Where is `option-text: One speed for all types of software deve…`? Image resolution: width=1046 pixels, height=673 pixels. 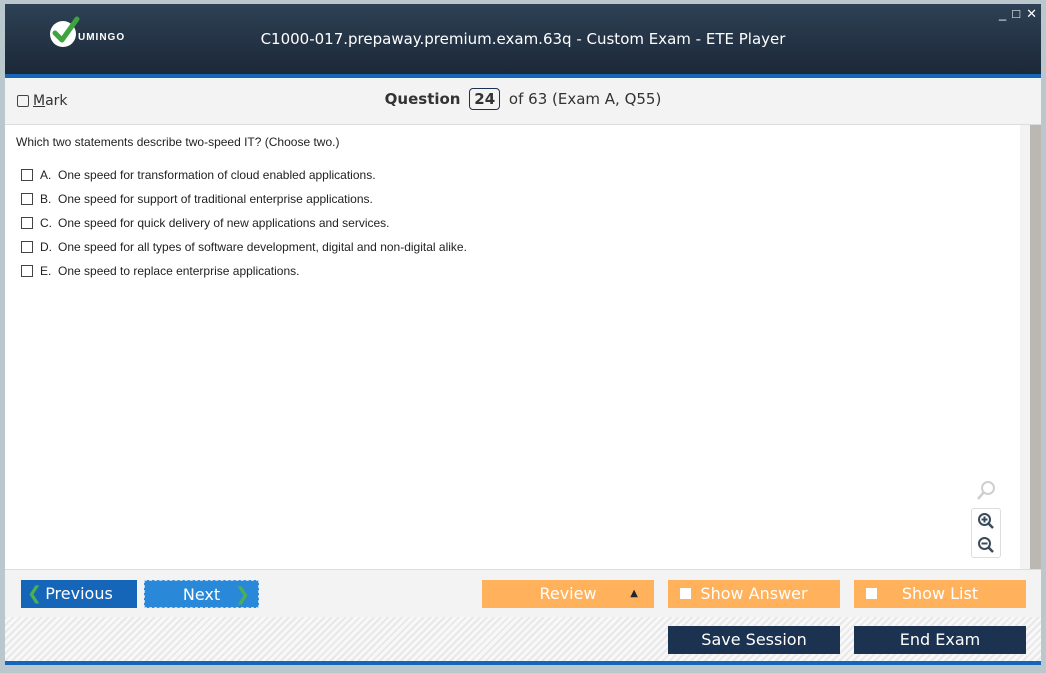 option-text: One speed for all types of software deve… is located at coordinates (262, 247).